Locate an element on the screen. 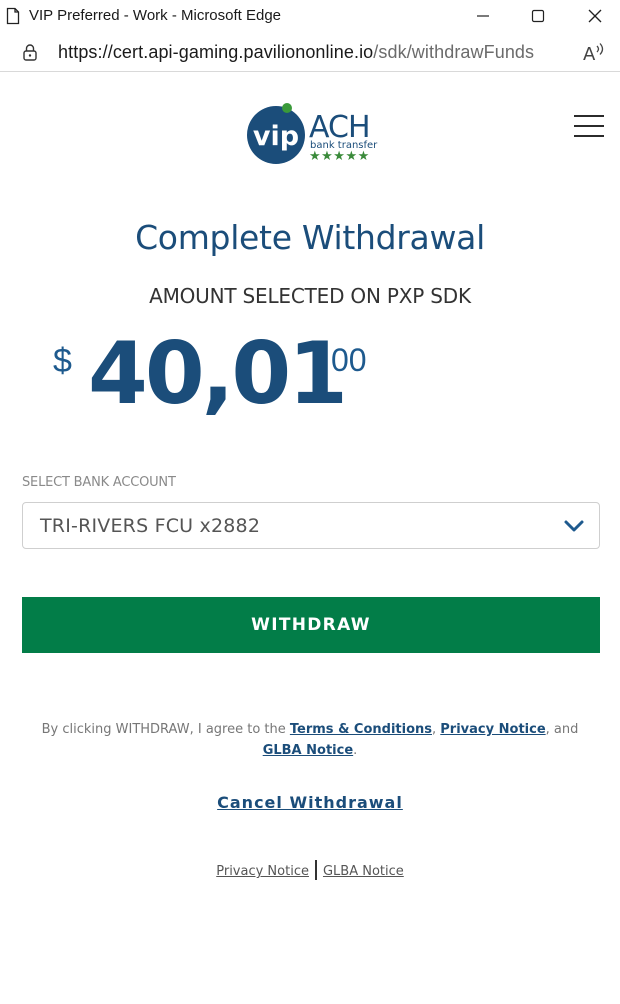 The image size is (620, 1004). amount-cents: 00 is located at coordinates (349, 360).